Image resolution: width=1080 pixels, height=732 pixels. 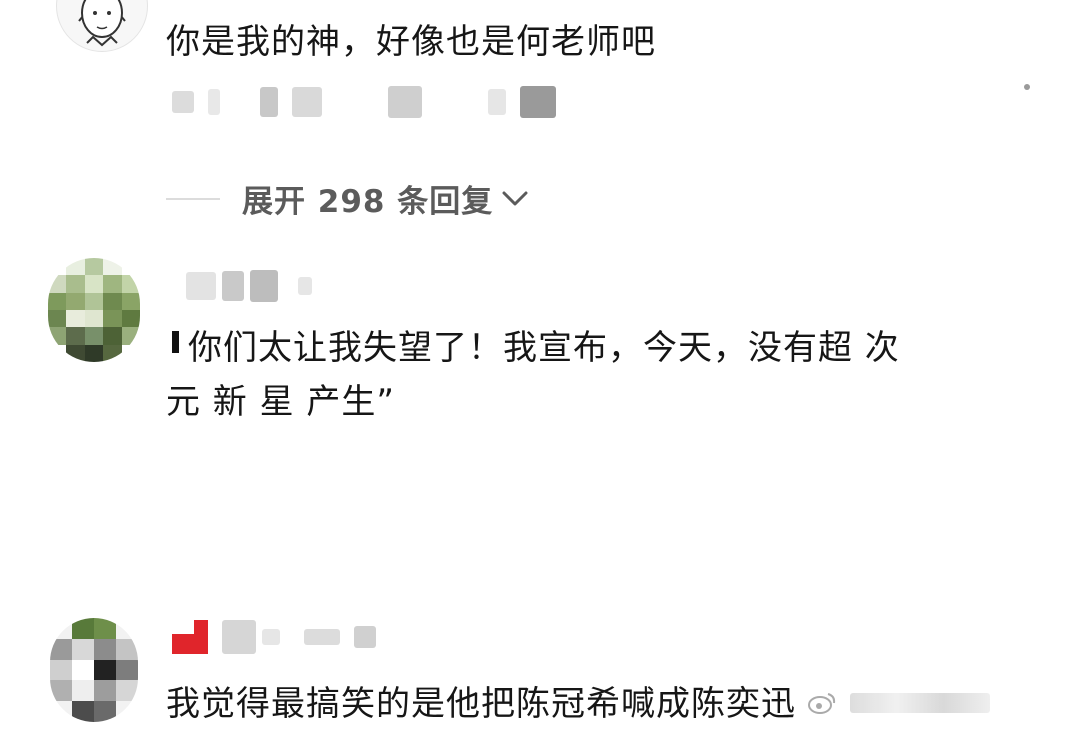 I want to click on more-options-icon, so click(x=1027, y=87).